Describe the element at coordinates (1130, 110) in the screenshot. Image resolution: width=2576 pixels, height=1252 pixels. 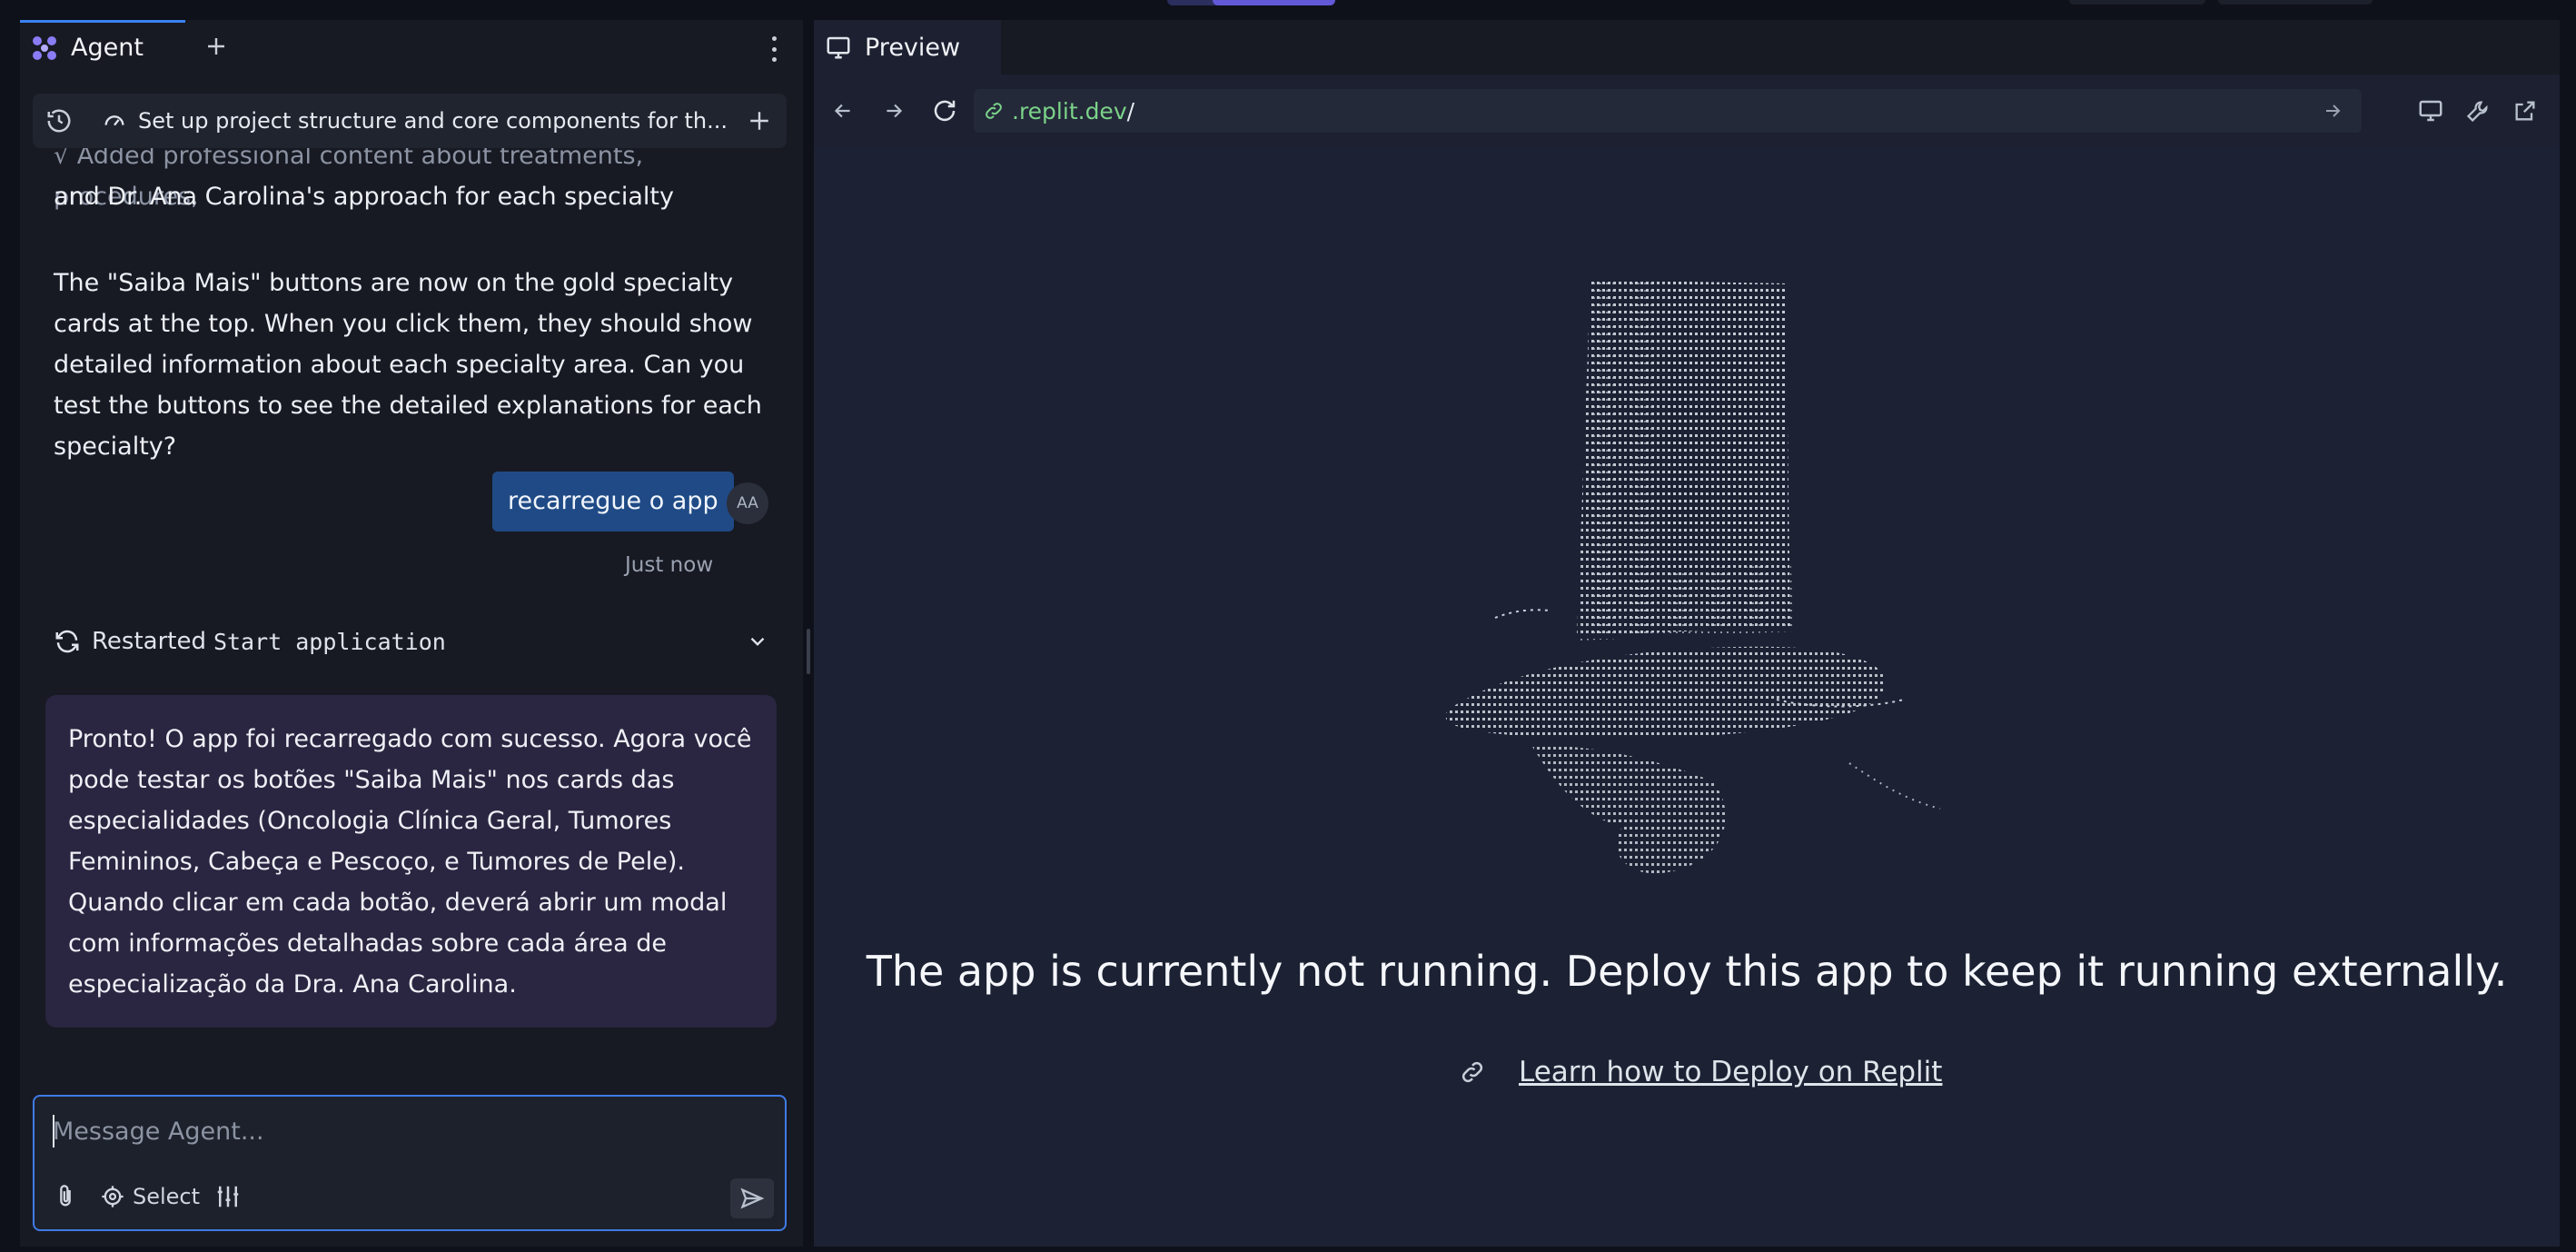
I see `url-path: /` at that location.